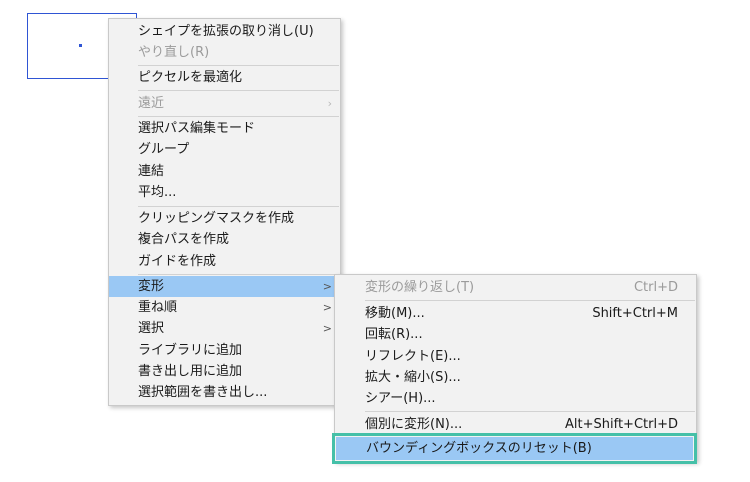 The height and width of the screenshot is (482, 750). What do you see at coordinates (224, 171) in the screenshot?
I see `menu-item-join: 連結` at bounding box center [224, 171].